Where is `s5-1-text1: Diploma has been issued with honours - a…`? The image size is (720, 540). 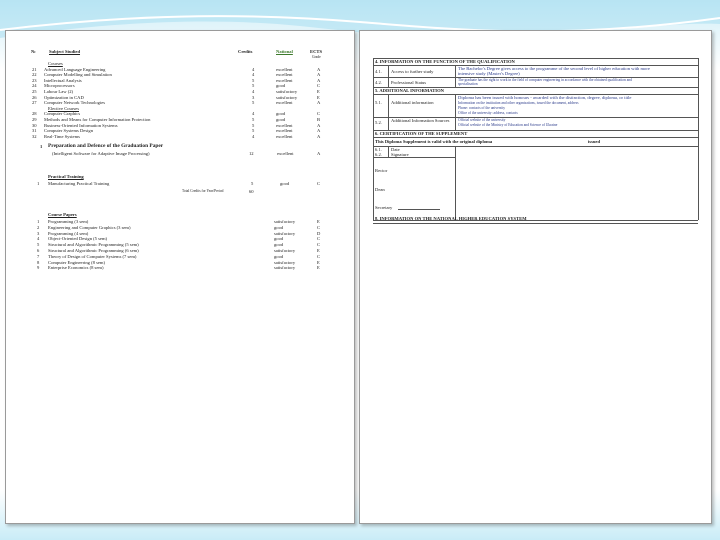 s5-1-text1: Diploma has been issued with honours - a… is located at coordinates (545, 97).